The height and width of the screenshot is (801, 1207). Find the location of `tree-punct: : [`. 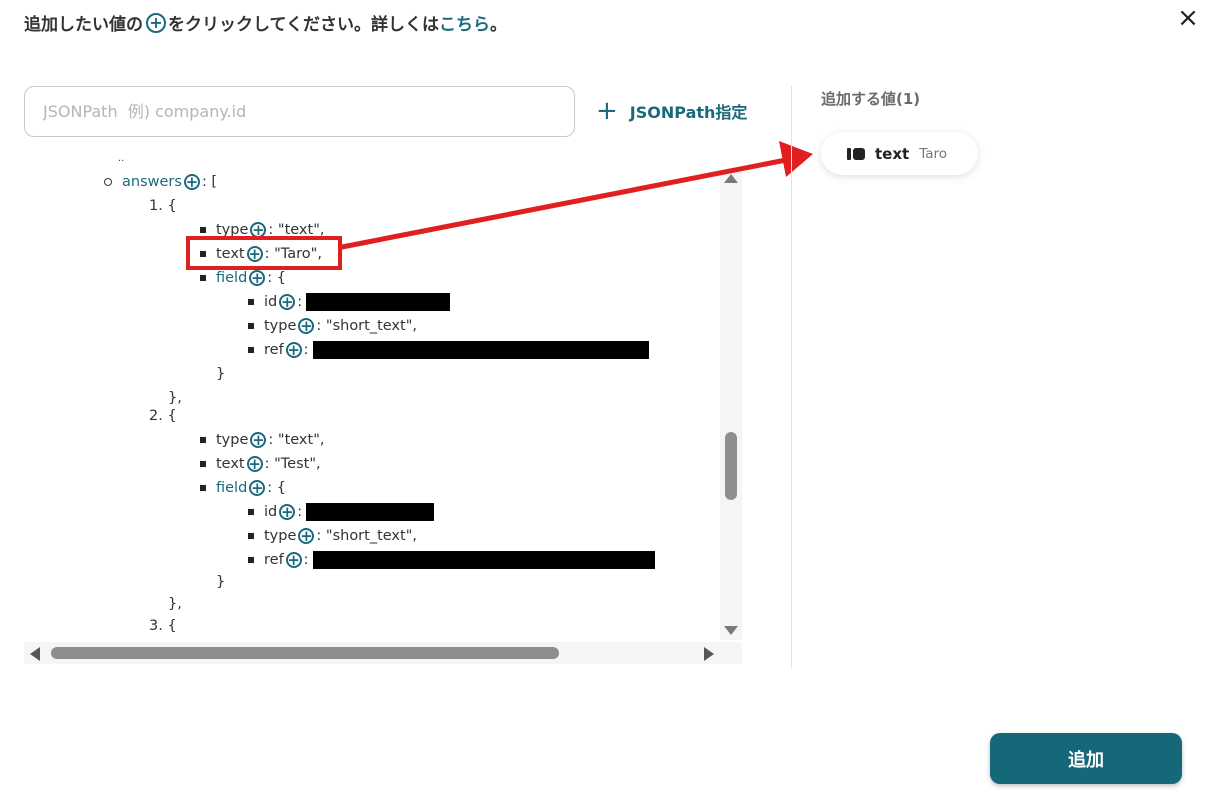

tree-punct: : [ is located at coordinates (209, 182).